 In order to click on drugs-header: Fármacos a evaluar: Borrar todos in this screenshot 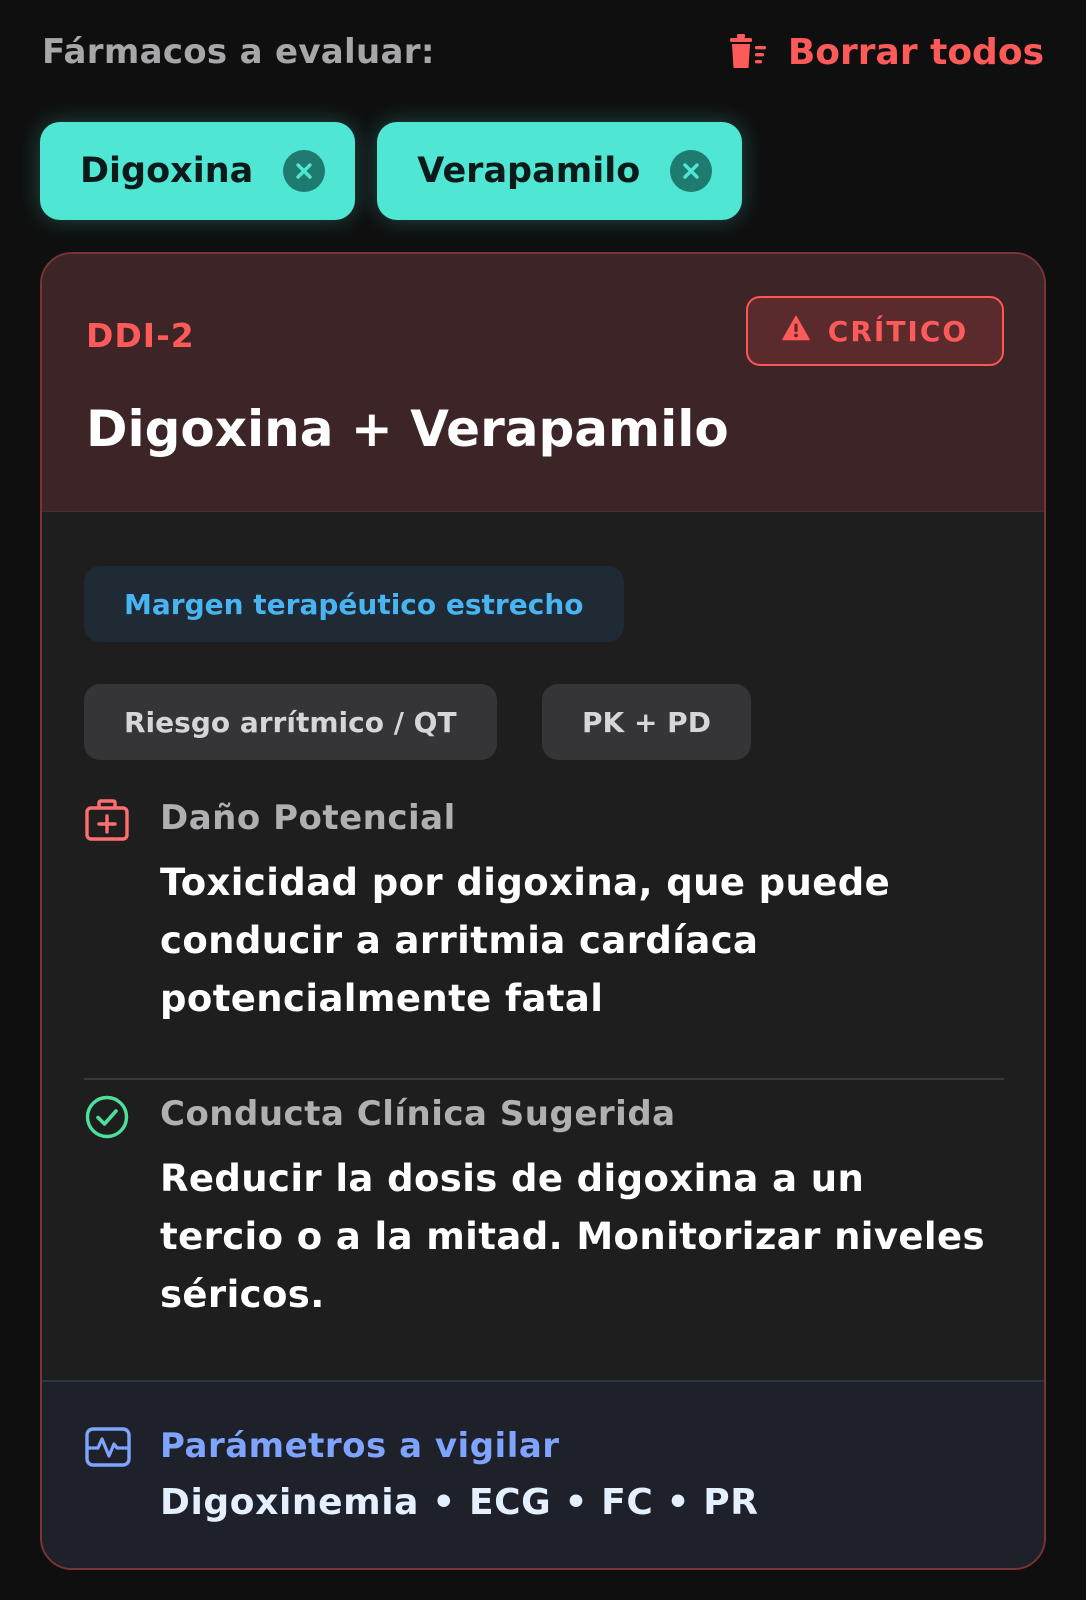, I will do `click(543, 52)`.